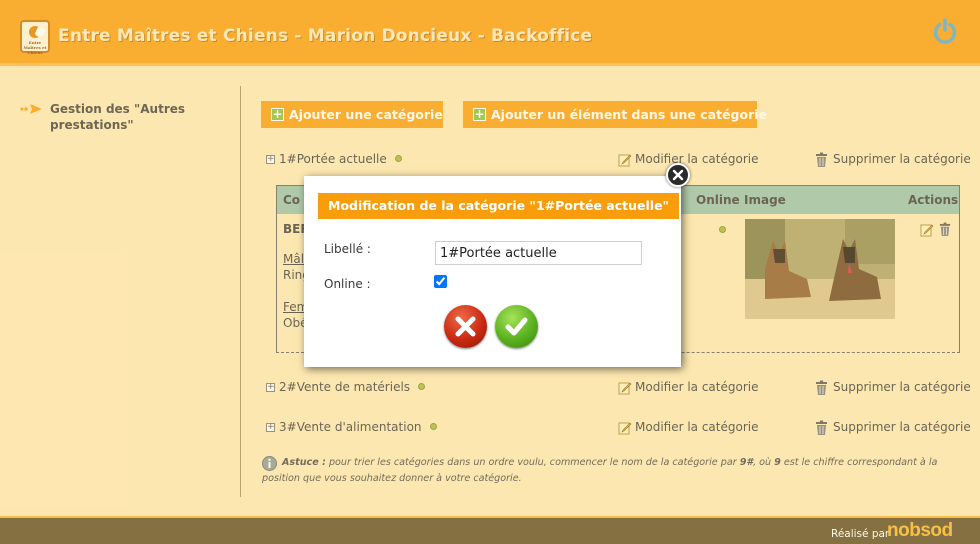  I want to click on cross-icon, so click(465, 326).